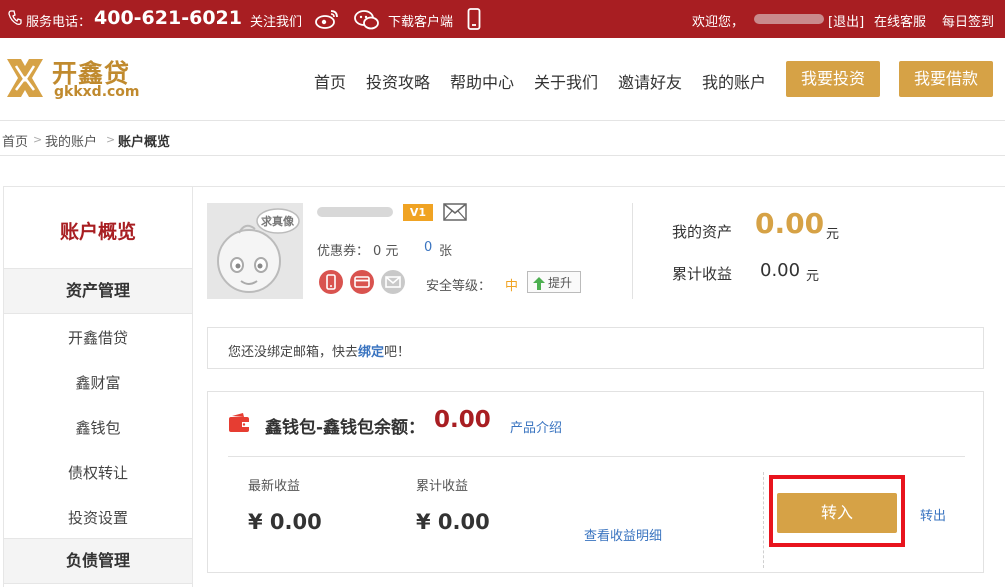 The height and width of the screenshot is (587, 1005). Describe the element at coordinates (968, 20) in the screenshot. I see `daily-checkin-link: 每日签到` at that location.